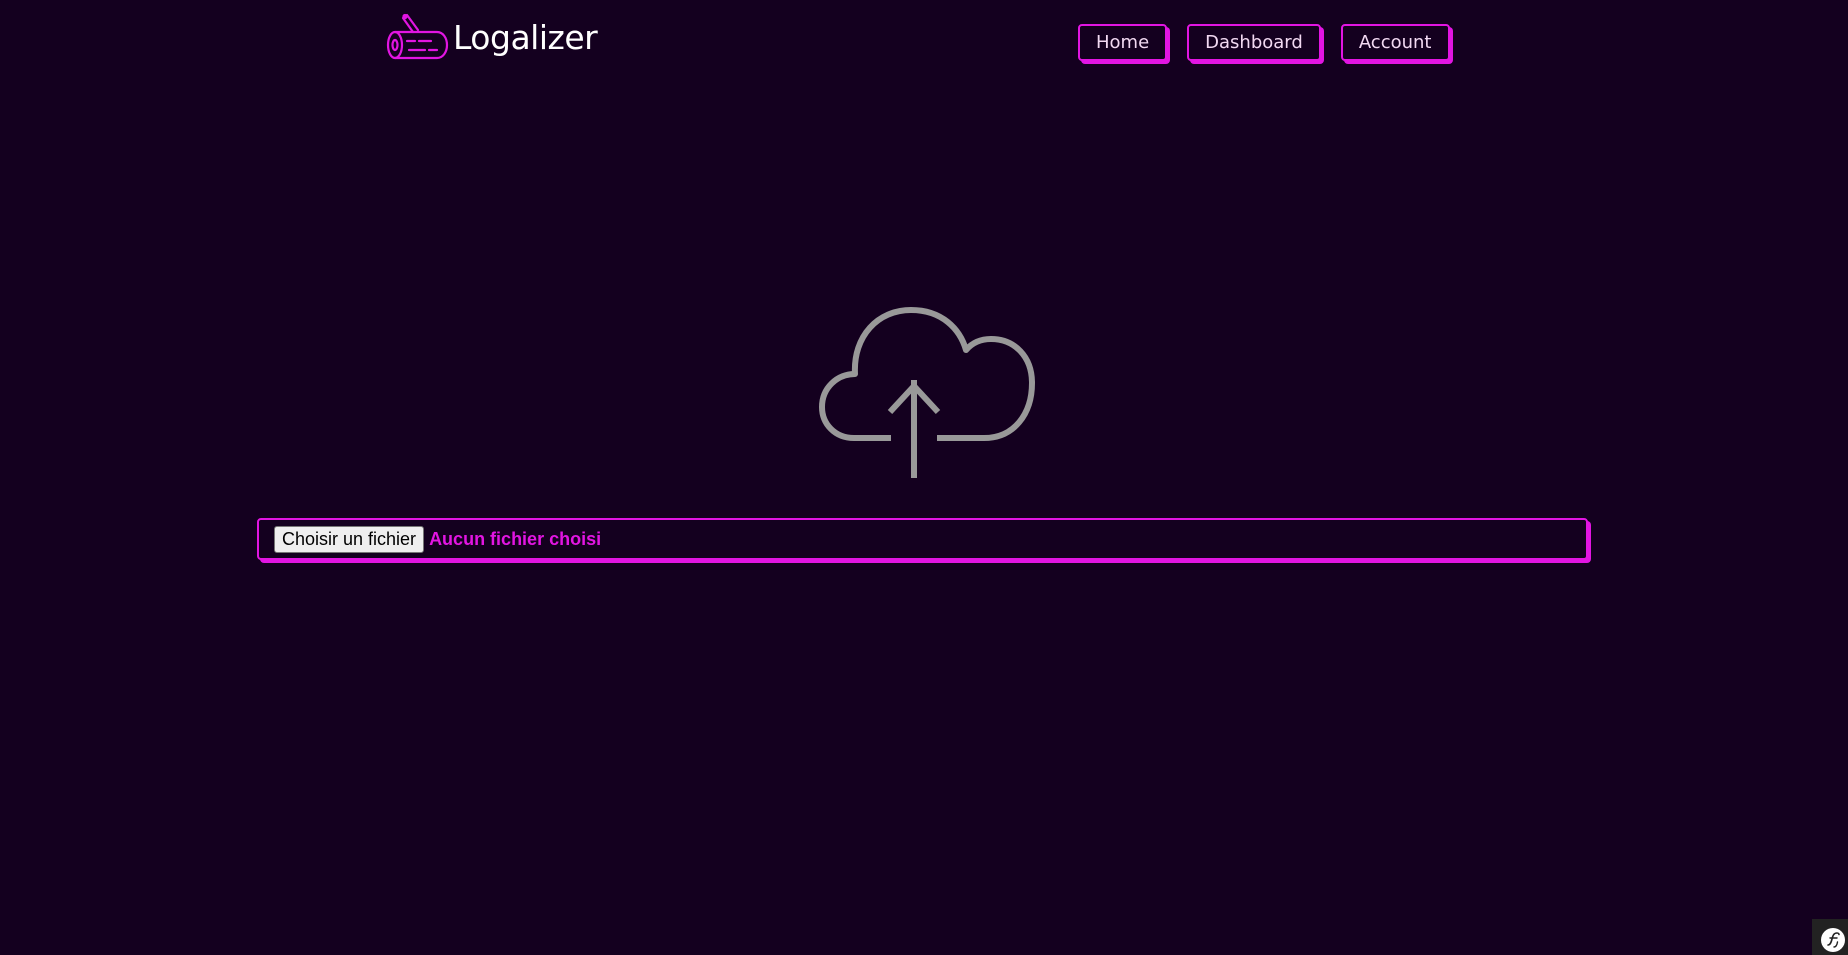 The width and height of the screenshot is (1848, 955). Describe the element at coordinates (515, 538) in the screenshot. I see `file-status-label: Aucun fichier choisi` at that location.